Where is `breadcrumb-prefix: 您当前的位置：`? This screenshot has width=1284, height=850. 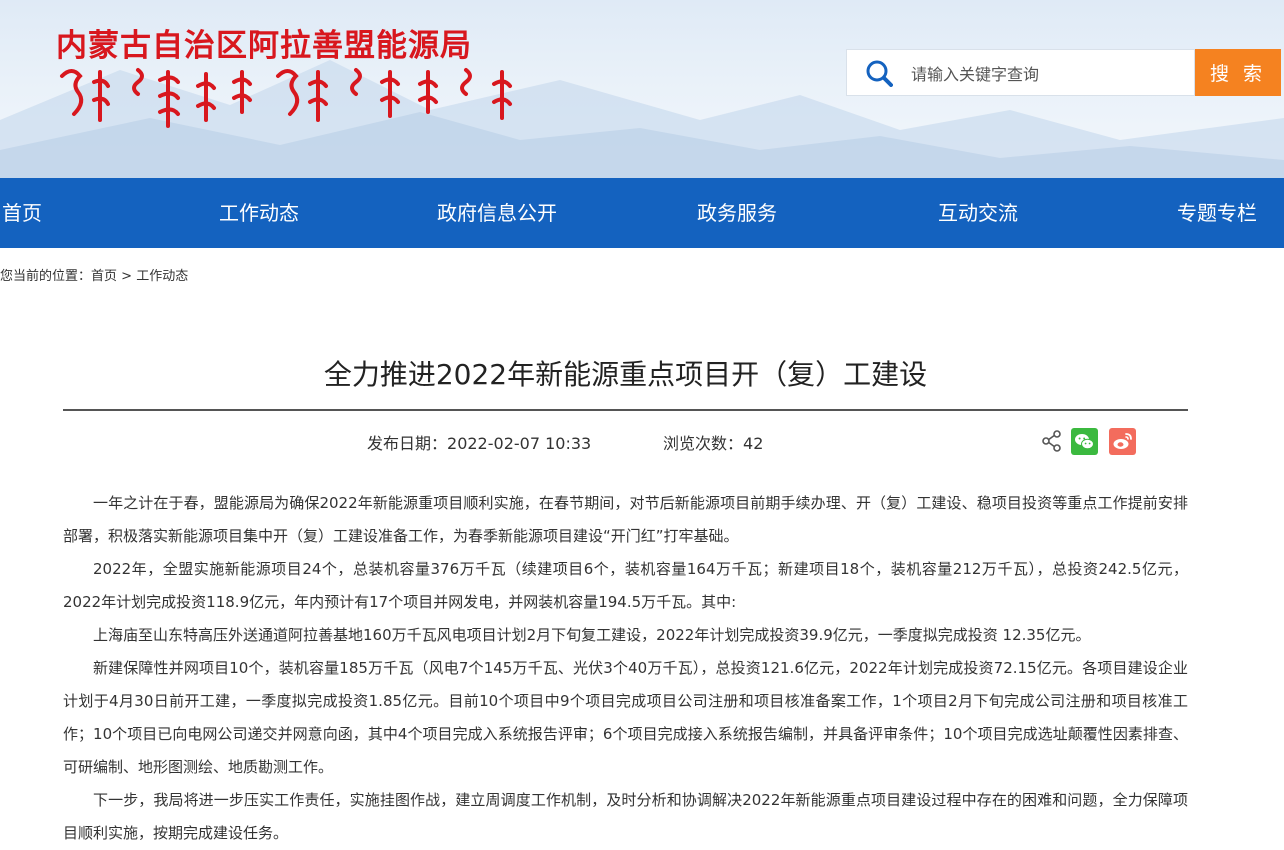 breadcrumb-prefix: 您当前的位置： is located at coordinates (46, 276).